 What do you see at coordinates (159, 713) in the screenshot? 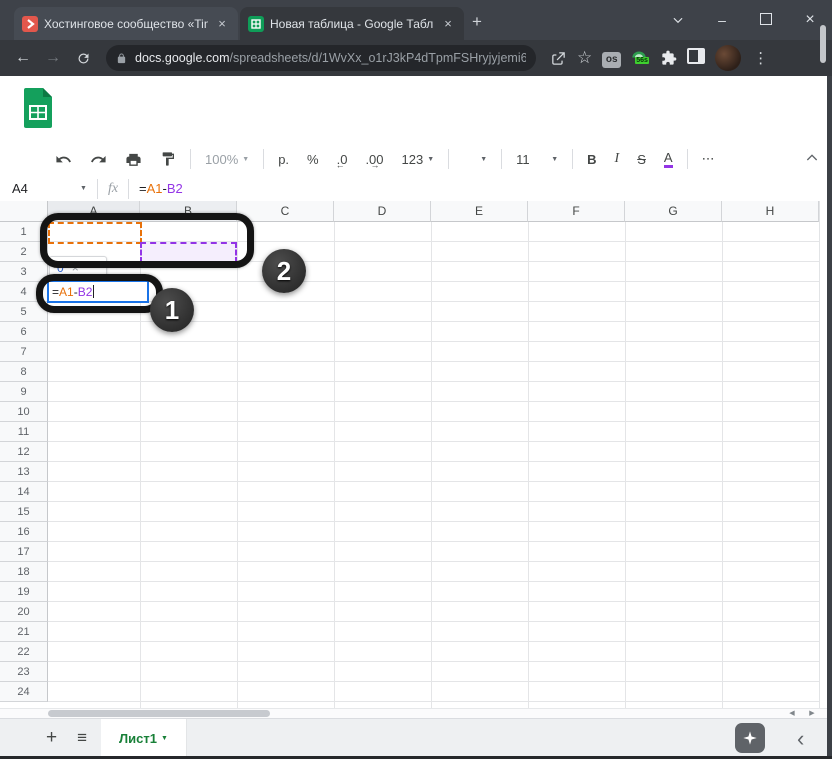
I see `horizontal-scroll-thumb` at bounding box center [159, 713].